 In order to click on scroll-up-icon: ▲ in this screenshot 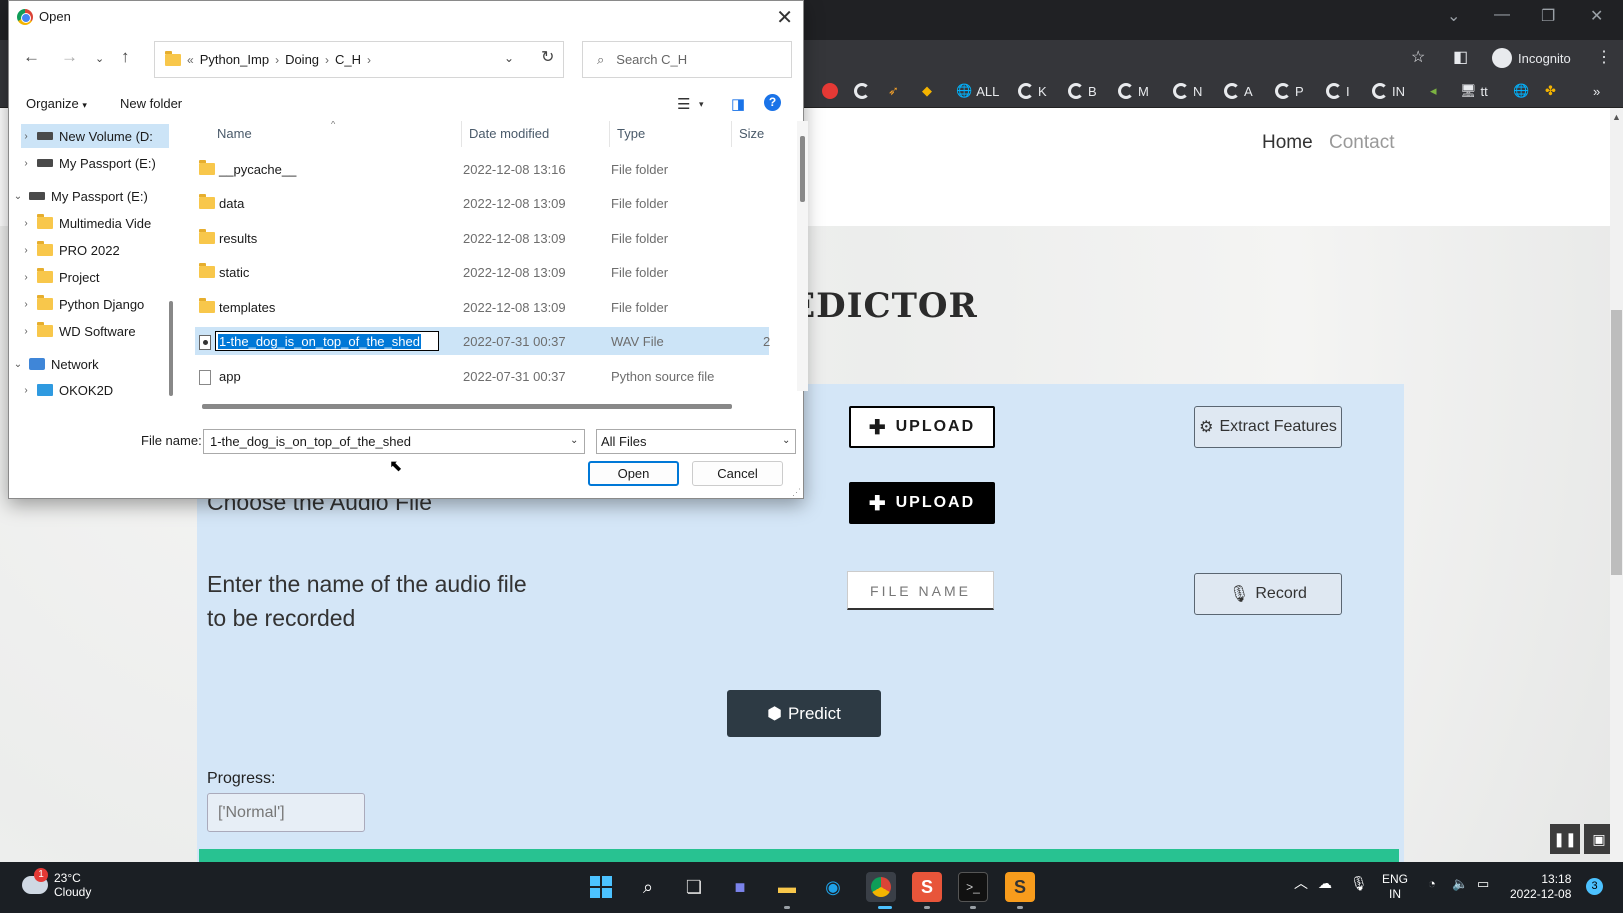, I will do `click(1616, 117)`.